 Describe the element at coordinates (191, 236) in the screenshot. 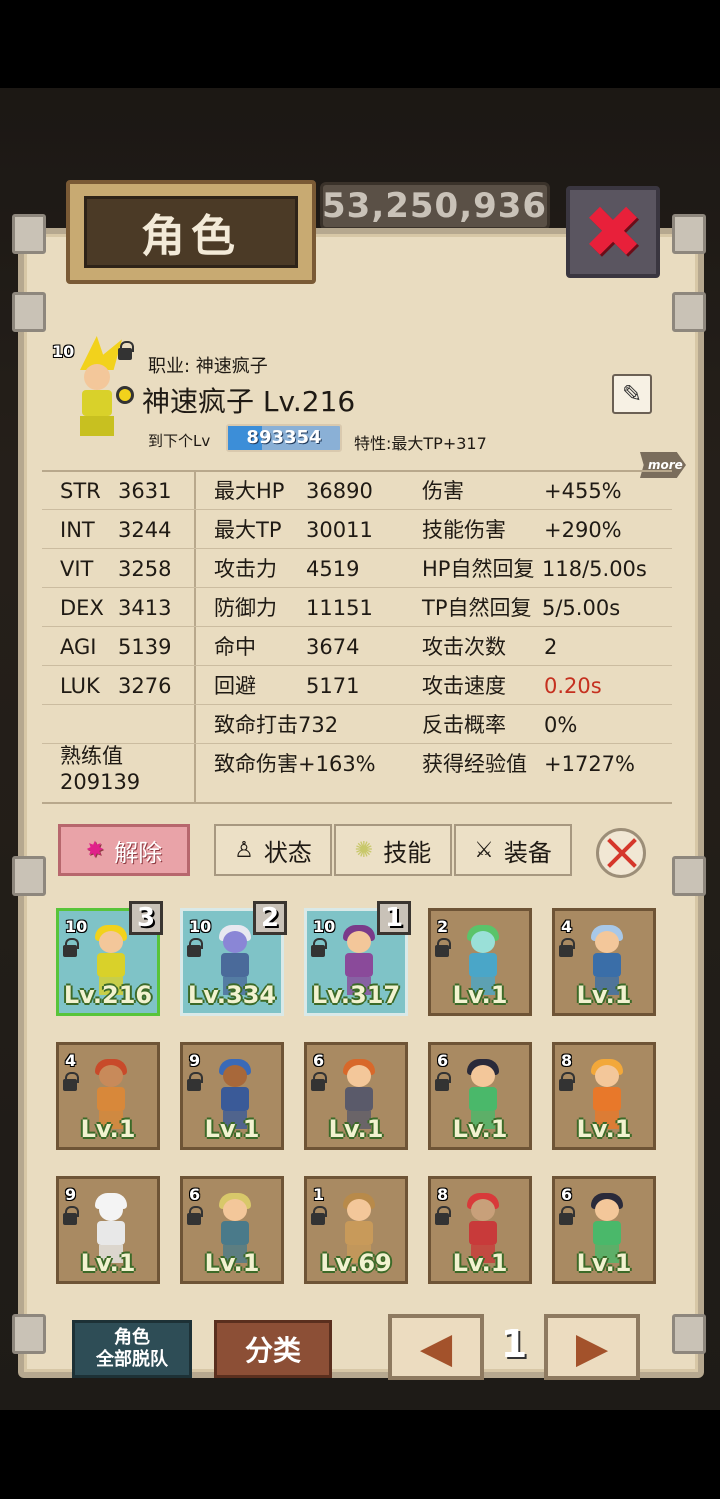

I see `page-title: 角色` at that location.